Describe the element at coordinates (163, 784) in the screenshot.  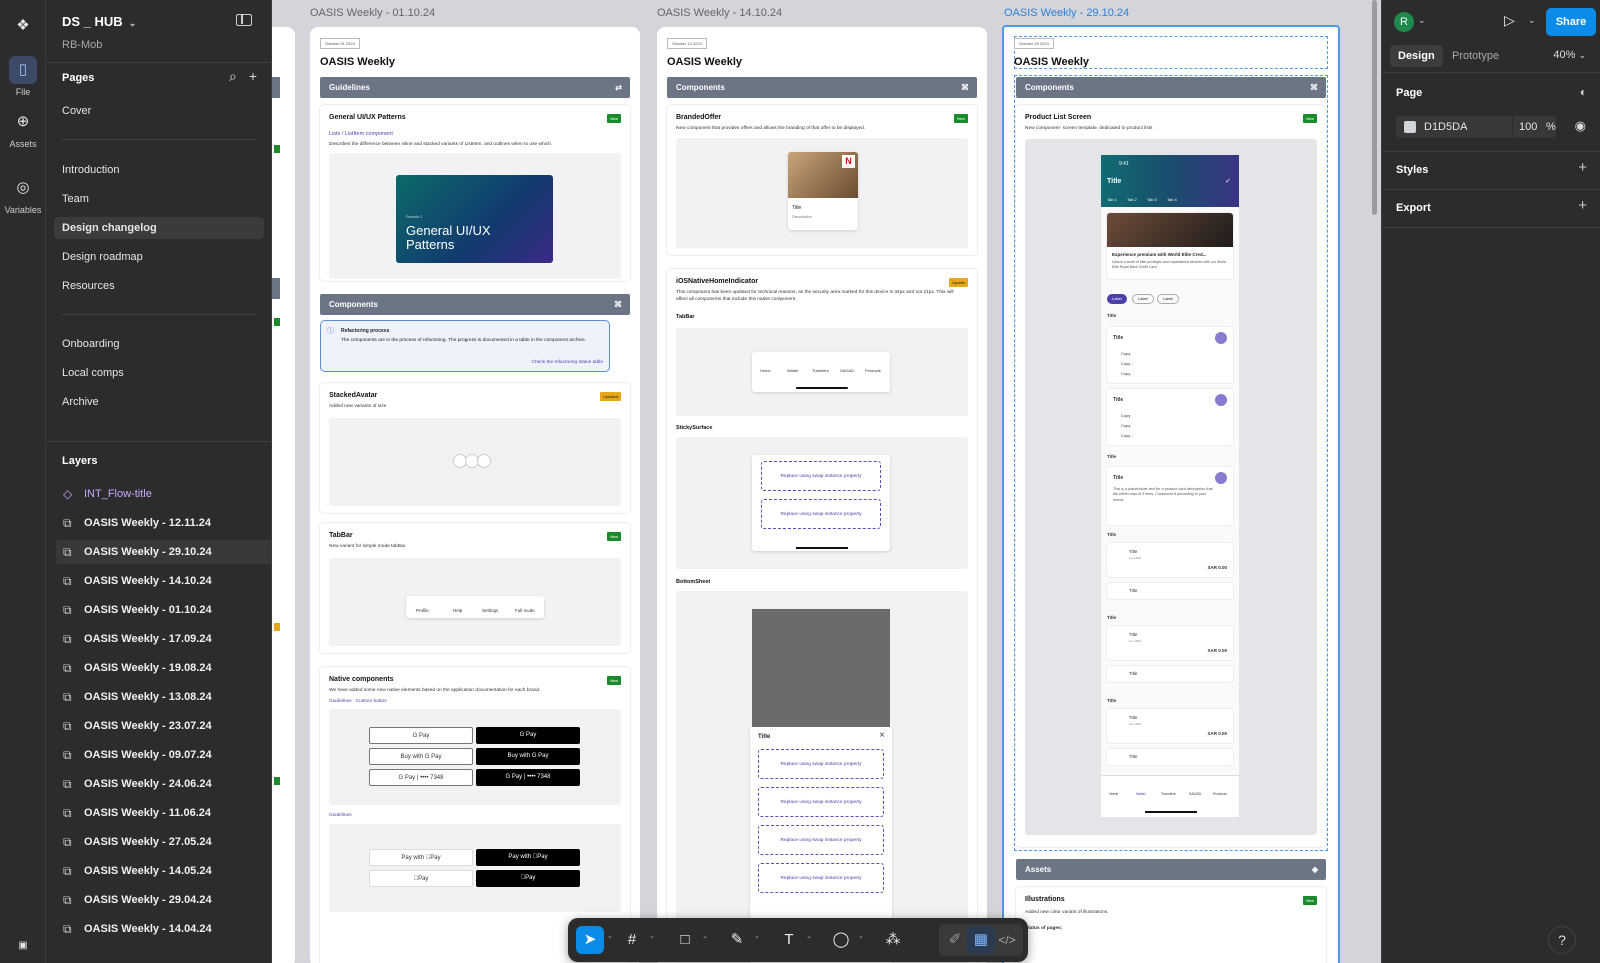
I see `layer-item: ⧉ OASIS Weekly - 24.06.24` at that location.